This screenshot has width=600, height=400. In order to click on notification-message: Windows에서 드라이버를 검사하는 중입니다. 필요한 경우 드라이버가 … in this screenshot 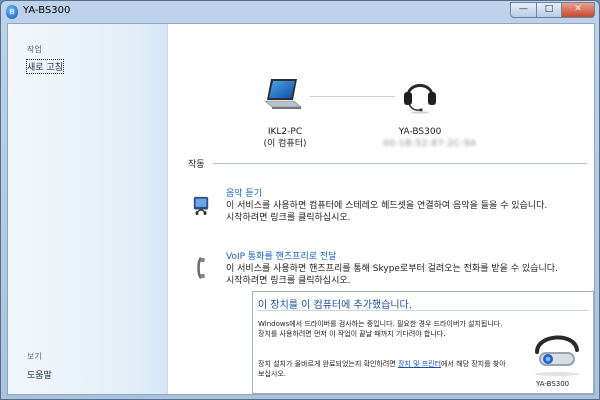, I will do `click(380, 329)`.